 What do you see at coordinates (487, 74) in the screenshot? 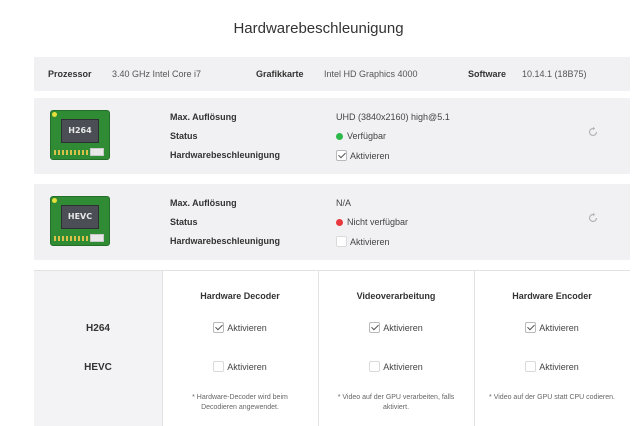
I see `software-label: Software` at bounding box center [487, 74].